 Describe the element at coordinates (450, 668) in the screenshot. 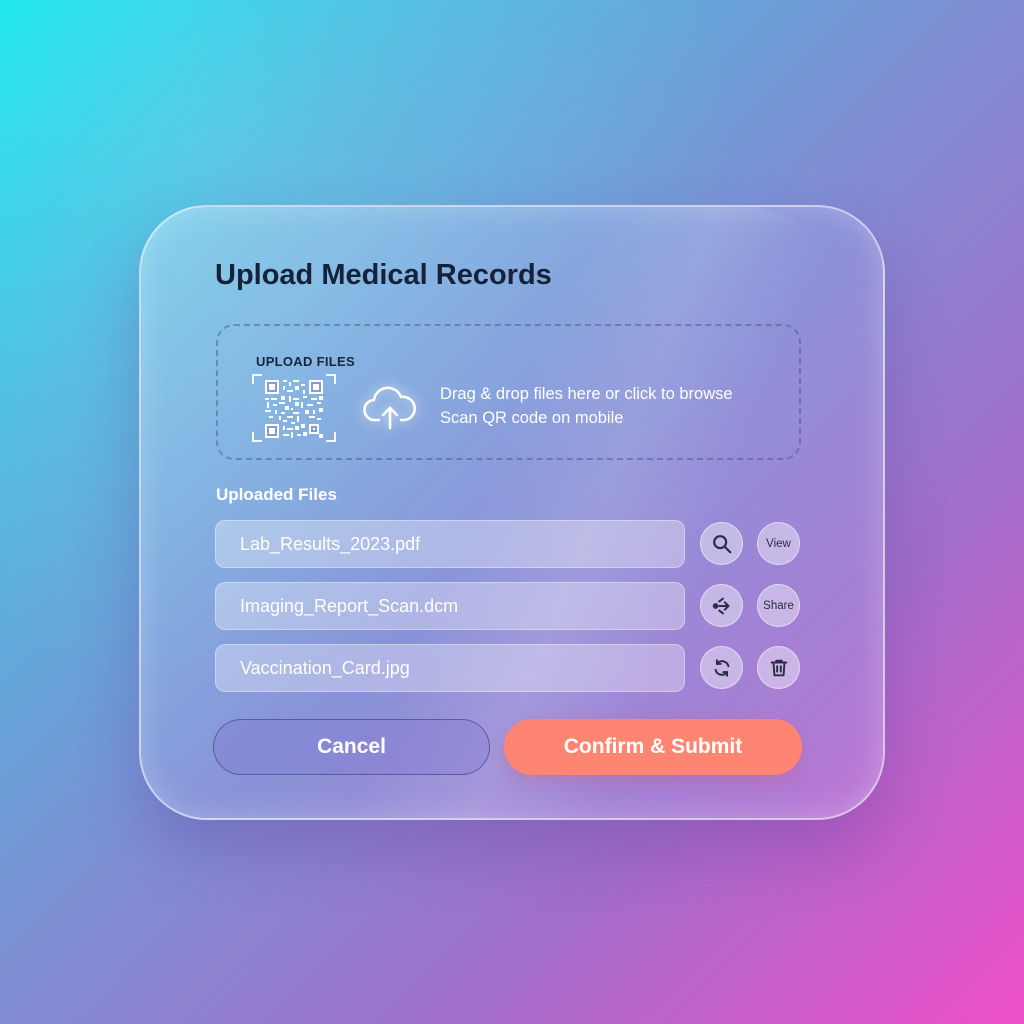

I see `file-row-vaccination-card: Vaccination_Card.jpg` at that location.